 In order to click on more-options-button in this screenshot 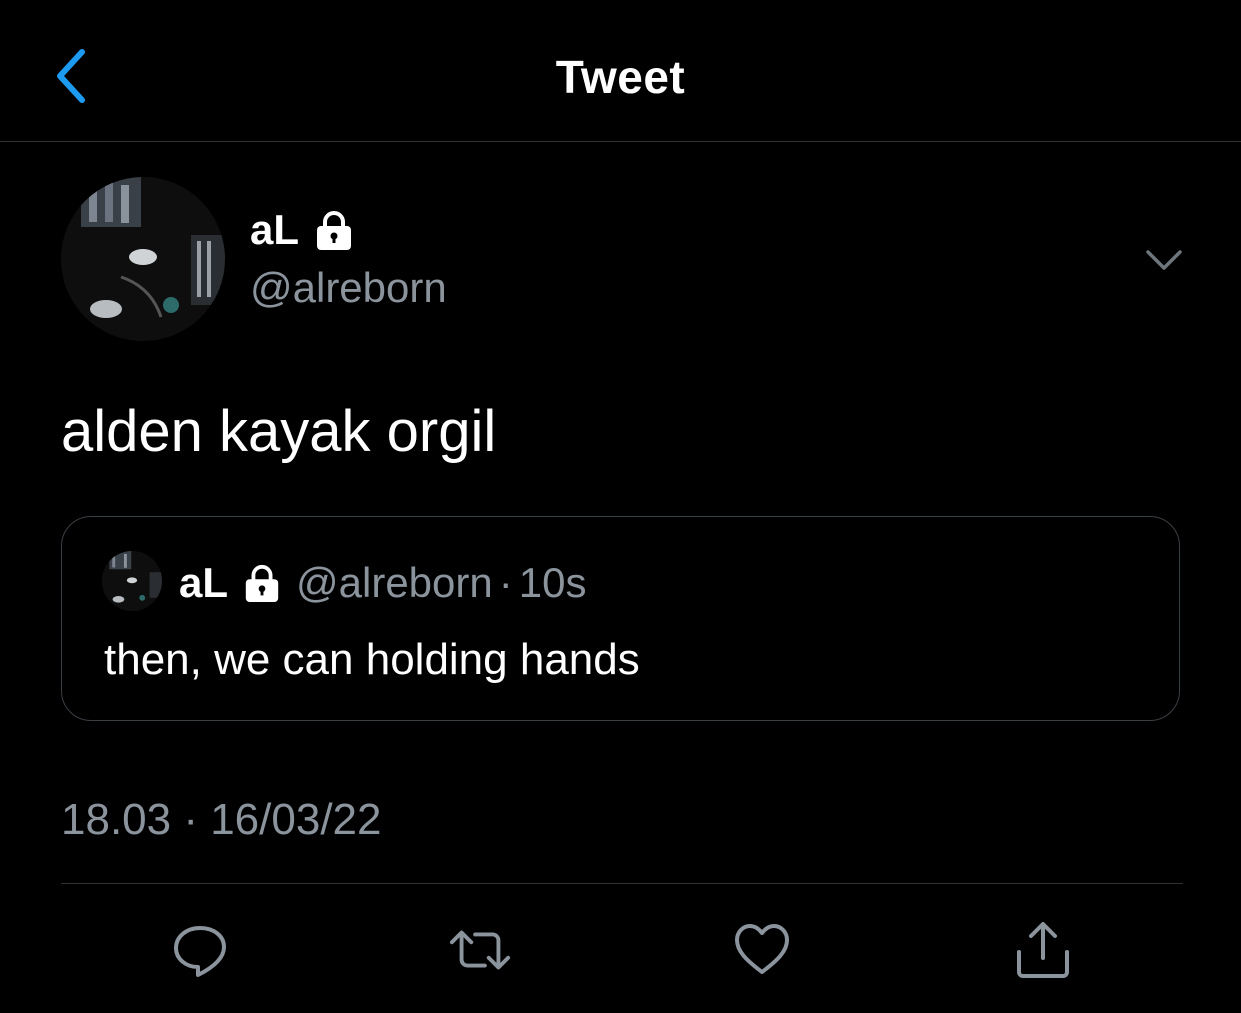, I will do `click(1164, 260)`.